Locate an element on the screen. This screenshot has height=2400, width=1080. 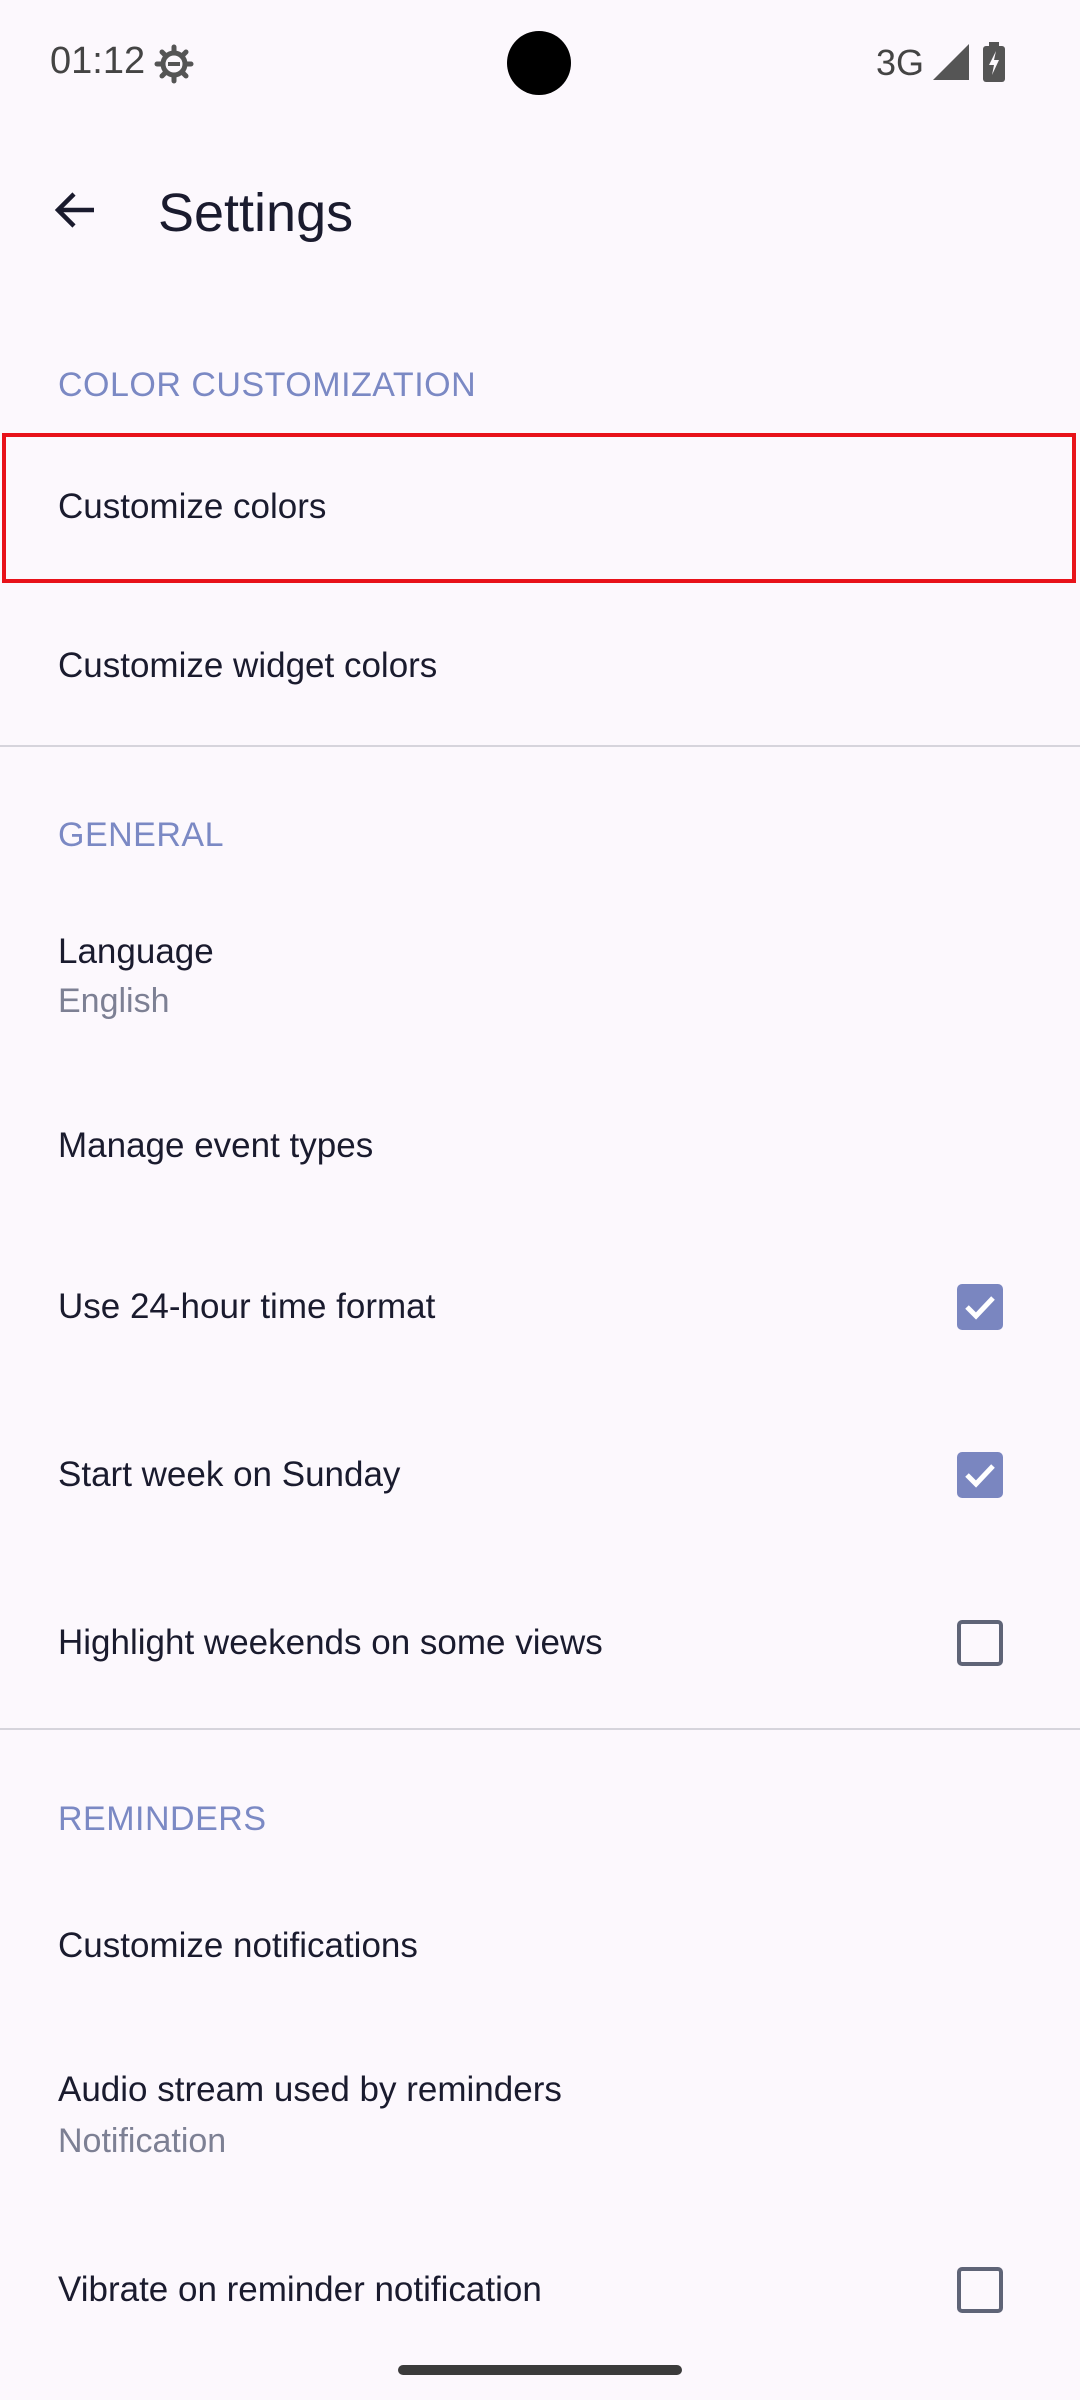
customize-widget-colors-item: Customize widget colors is located at coordinates (540, 665).